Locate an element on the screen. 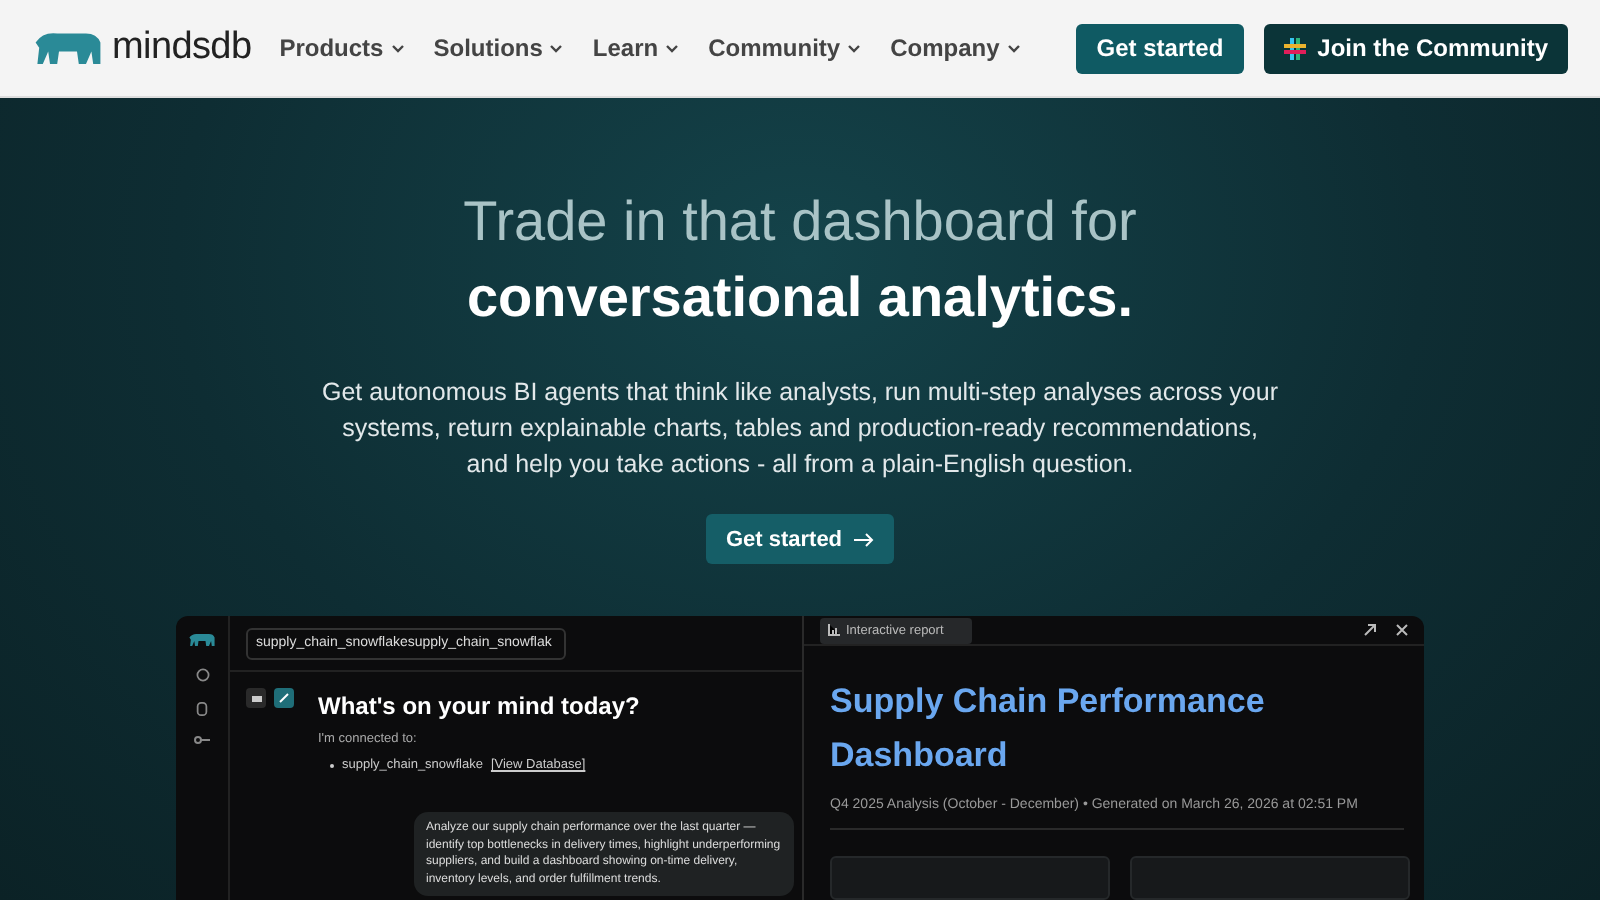 The width and height of the screenshot is (1600, 900). nav-menu-item: Company is located at coordinates (956, 48).